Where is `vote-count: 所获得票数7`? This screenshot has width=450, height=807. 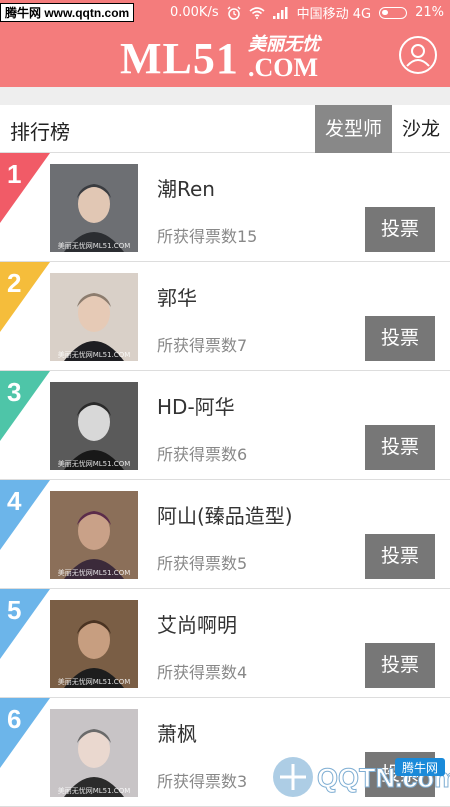
vote-count: 所获得票数7 is located at coordinates (202, 345).